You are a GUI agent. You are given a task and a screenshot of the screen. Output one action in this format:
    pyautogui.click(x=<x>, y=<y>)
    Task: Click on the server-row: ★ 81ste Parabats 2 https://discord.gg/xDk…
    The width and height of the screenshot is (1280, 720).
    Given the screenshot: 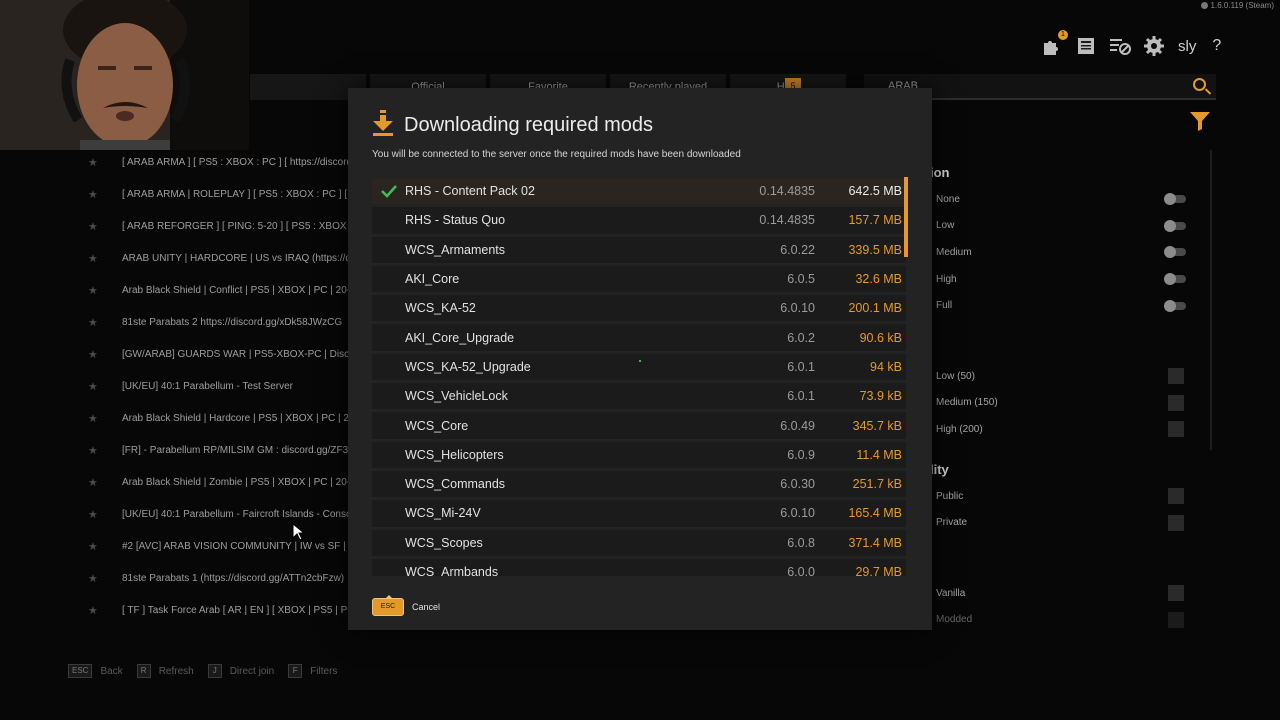 What is the action you would take?
    pyautogui.click(x=215, y=322)
    